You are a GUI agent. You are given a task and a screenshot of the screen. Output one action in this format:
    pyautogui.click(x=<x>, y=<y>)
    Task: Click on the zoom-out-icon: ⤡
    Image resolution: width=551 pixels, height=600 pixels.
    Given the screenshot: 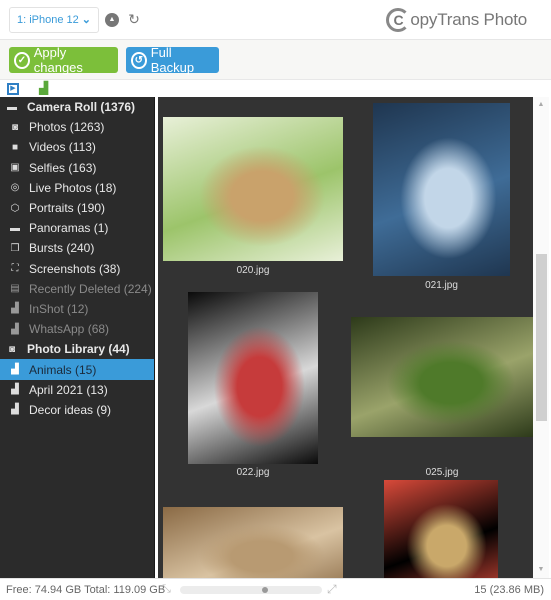 What is the action you would take?
    pyautogui.click(x=166, y=589)
    